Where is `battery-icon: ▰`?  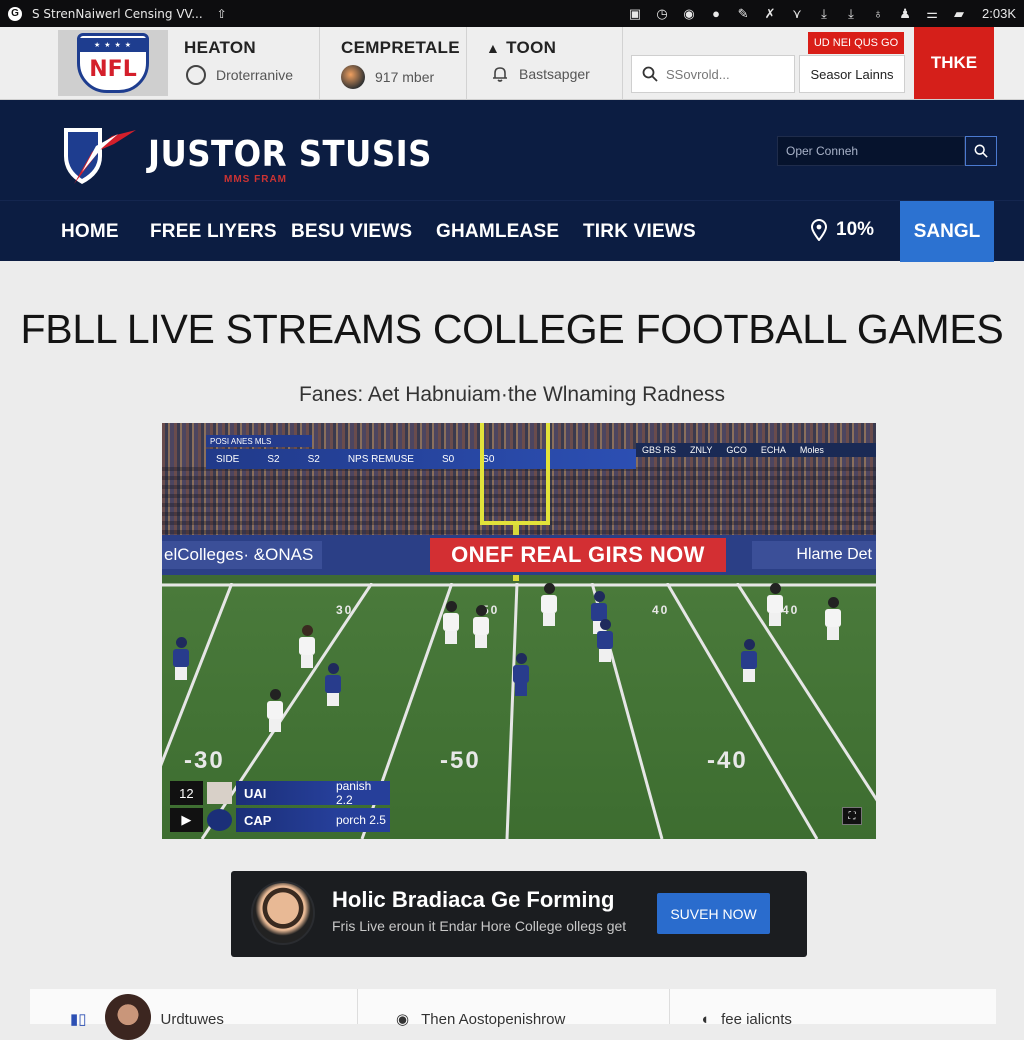 battery-icon: ▰ is located at coordinates (959, 13).